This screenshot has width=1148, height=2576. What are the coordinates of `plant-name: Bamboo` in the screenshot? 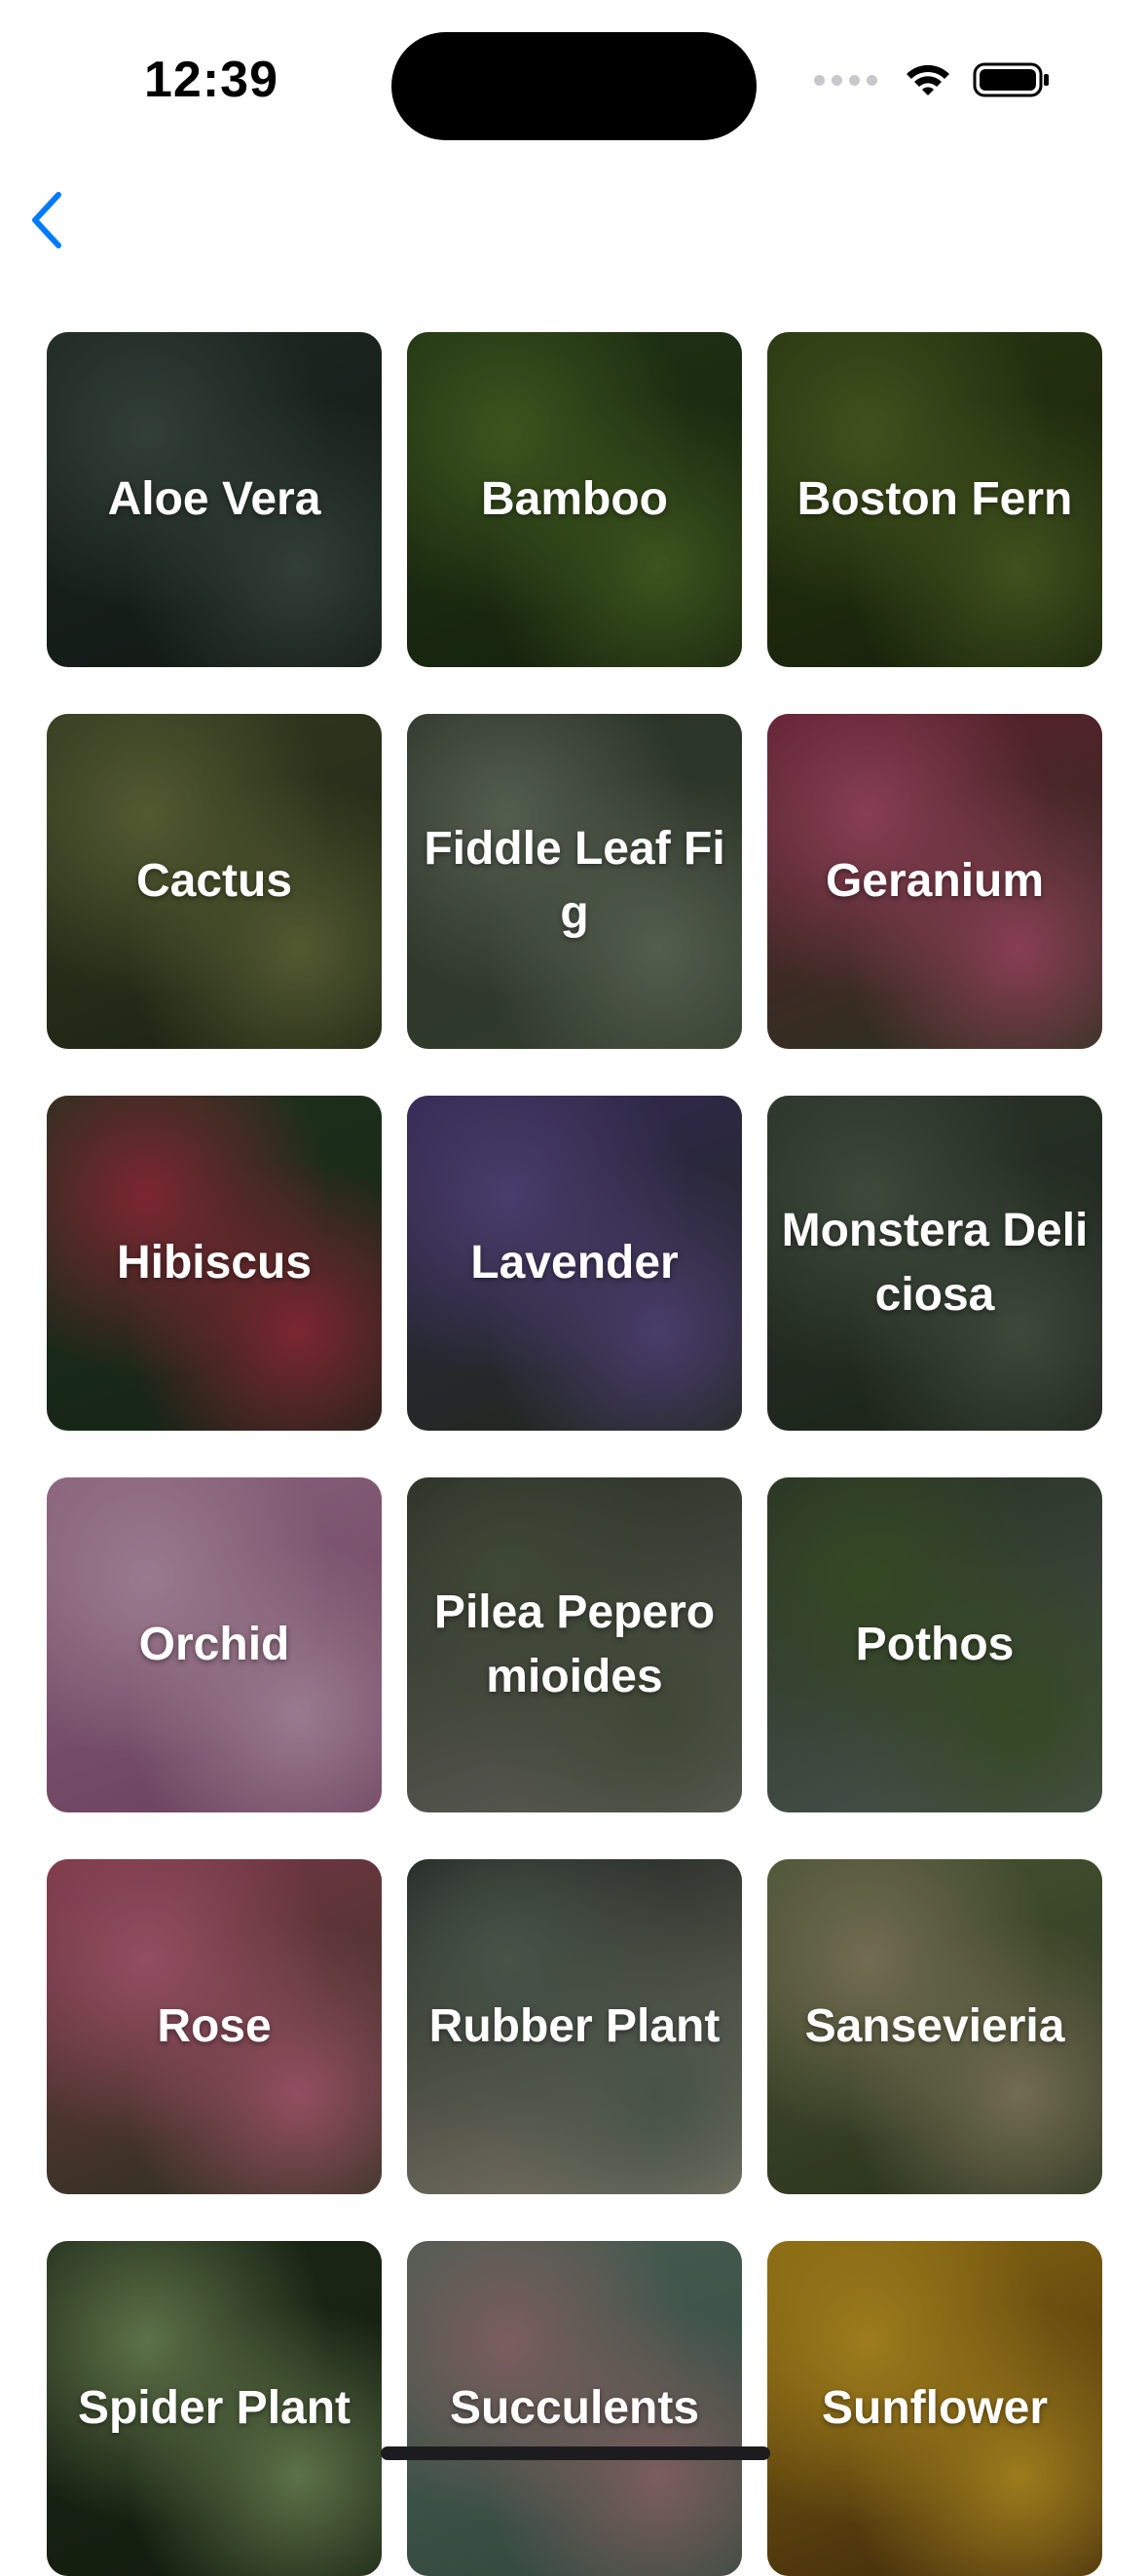 It's located at (575, 499).